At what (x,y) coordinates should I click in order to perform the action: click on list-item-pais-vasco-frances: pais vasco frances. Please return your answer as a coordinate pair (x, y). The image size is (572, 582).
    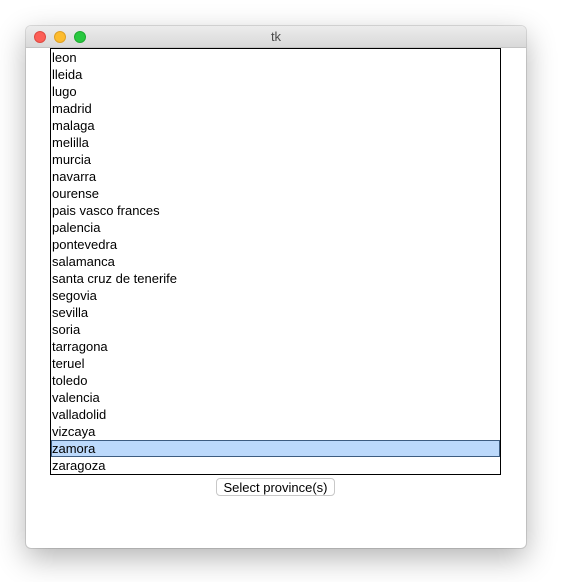
    Looking at the image, I should click on (275, 210).